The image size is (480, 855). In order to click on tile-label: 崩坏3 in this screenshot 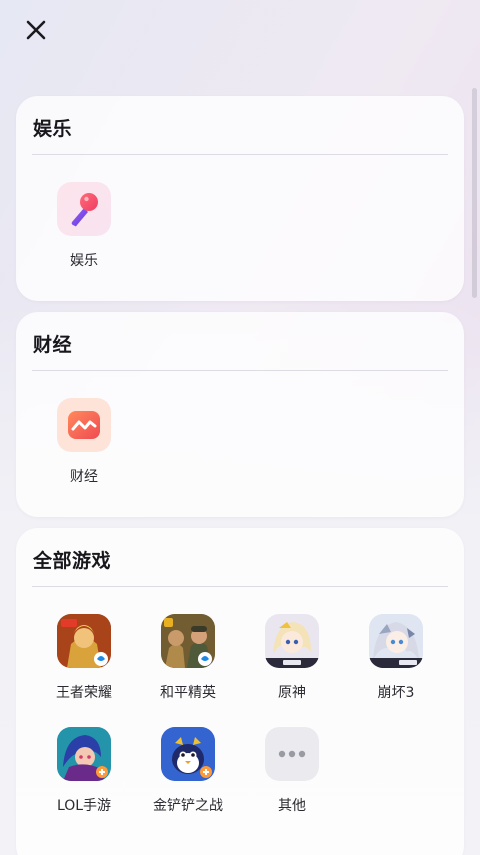, I will do `click(396, 693)`.